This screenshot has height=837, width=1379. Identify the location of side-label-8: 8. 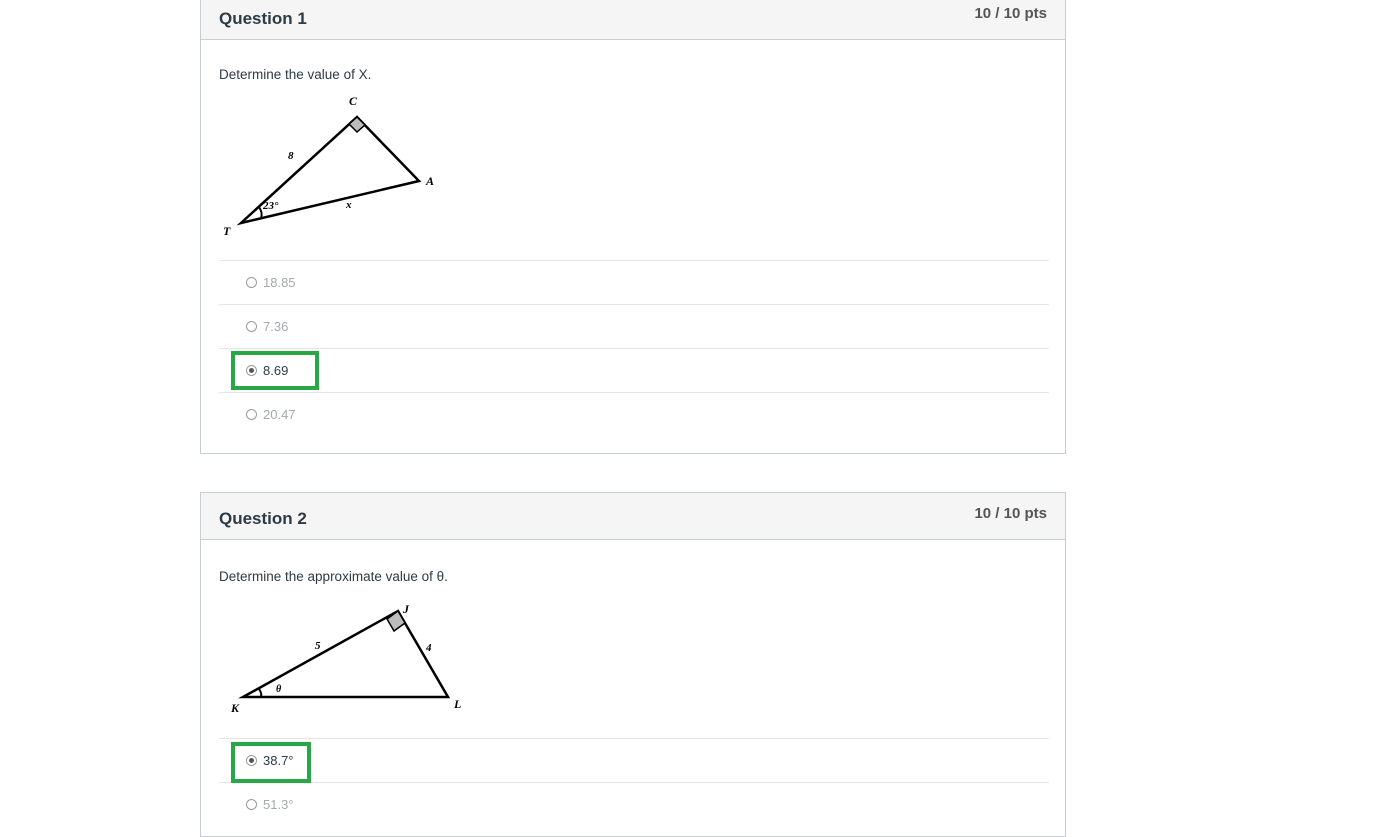
(291, 156).